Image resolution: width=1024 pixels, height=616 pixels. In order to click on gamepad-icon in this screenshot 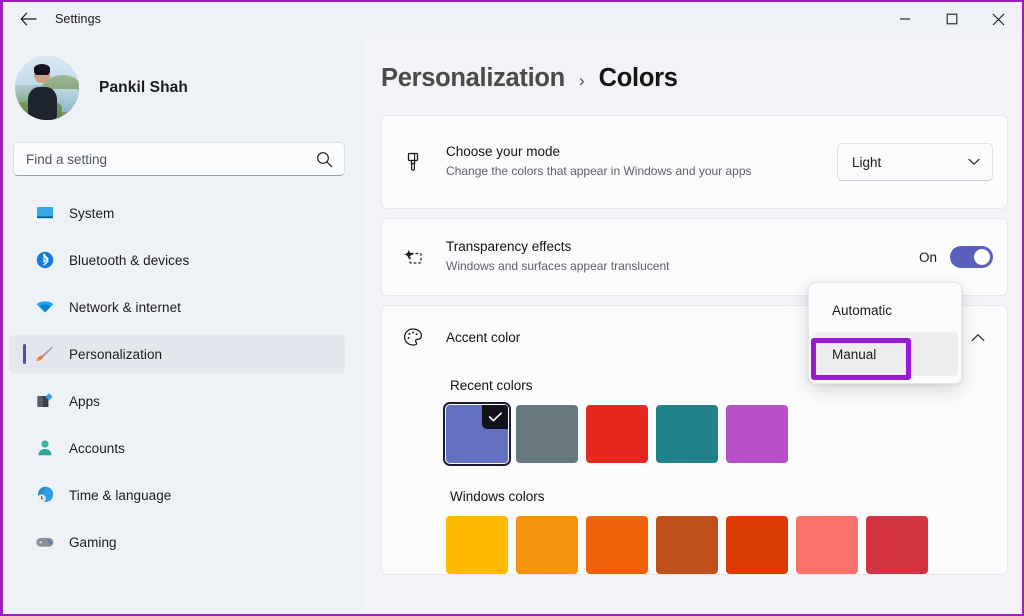, I will do `click(45, 542)`.